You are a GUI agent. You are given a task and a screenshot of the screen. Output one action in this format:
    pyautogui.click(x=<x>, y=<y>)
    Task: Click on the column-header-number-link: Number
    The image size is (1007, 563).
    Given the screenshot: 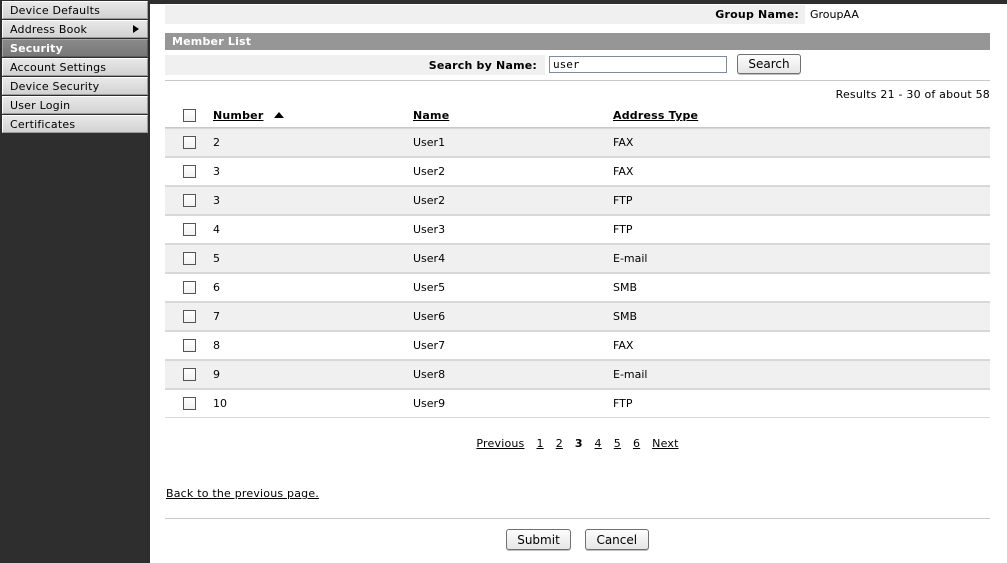 What is the action you would take?
    pyautogui.click(x=238, y=115)
    